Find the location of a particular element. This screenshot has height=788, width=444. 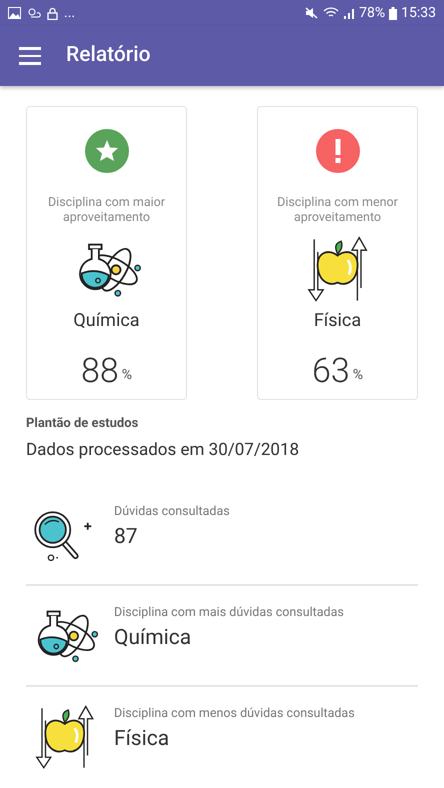

card-caption: Disciplina com maior aproveitamento is located at coordinates (106, 210).